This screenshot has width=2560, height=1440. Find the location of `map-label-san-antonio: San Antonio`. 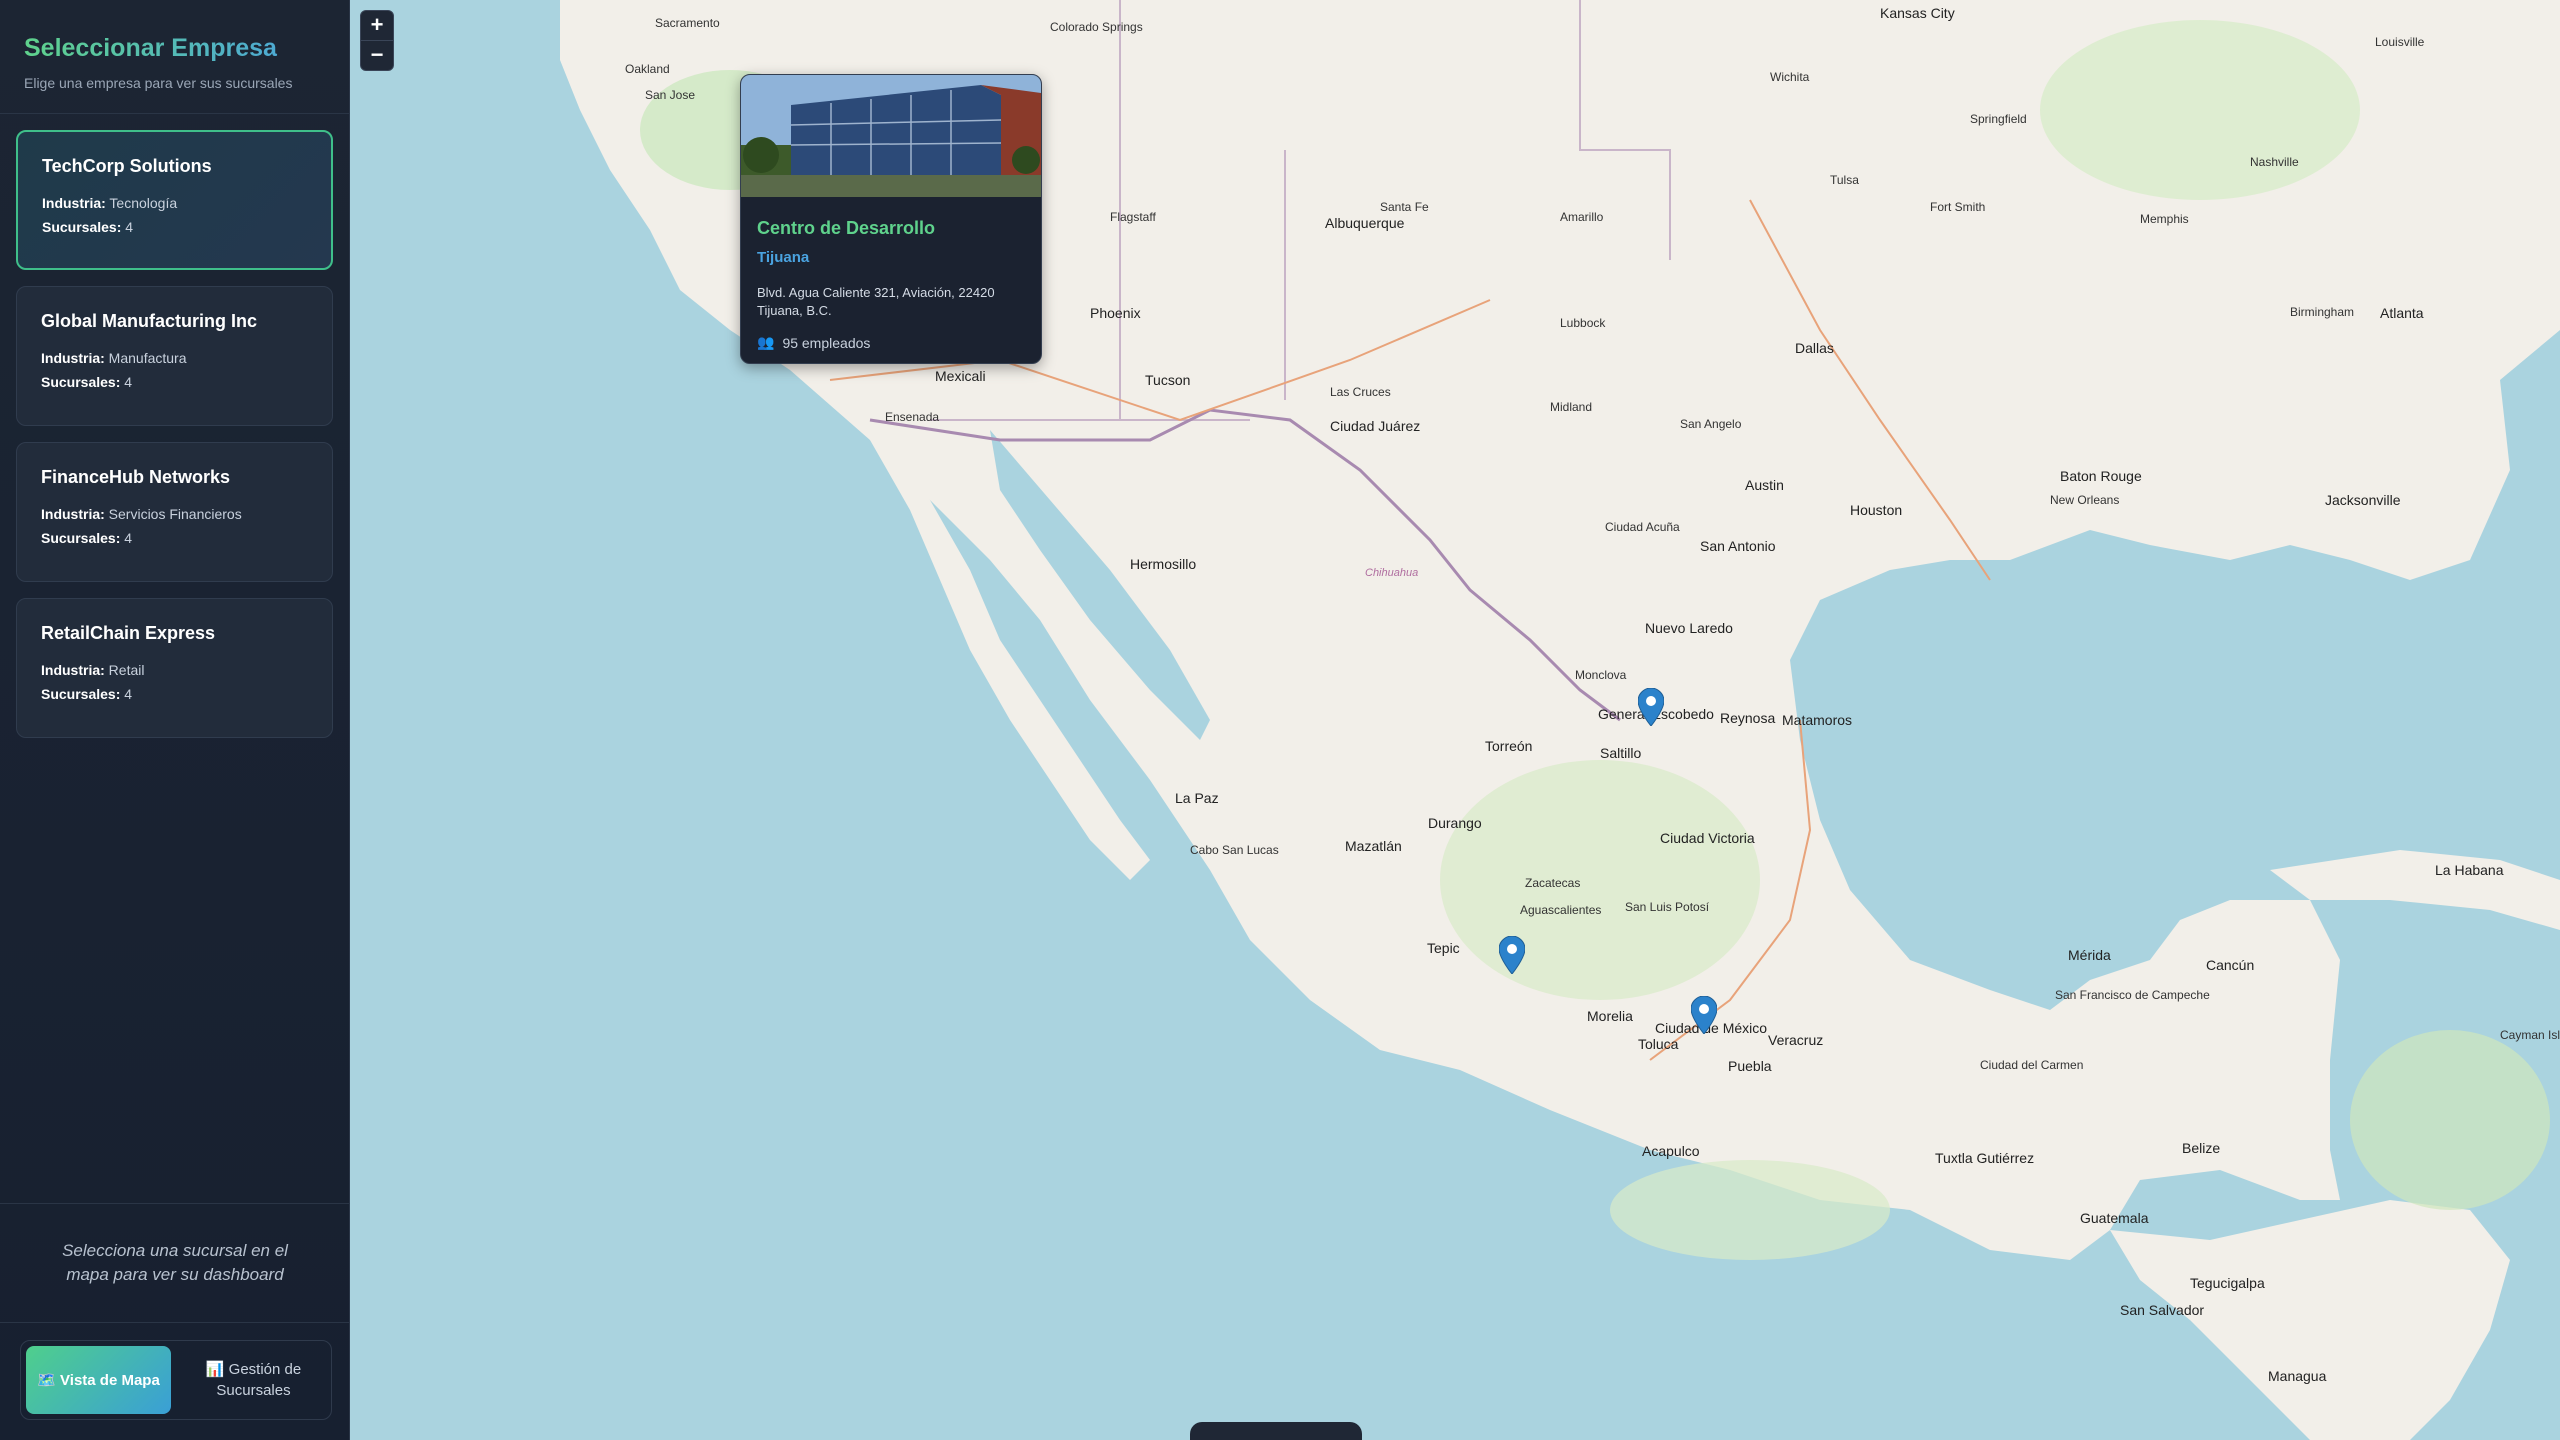

map-label-san-antonio: San Antonio is located at coordinates (1738, 546).